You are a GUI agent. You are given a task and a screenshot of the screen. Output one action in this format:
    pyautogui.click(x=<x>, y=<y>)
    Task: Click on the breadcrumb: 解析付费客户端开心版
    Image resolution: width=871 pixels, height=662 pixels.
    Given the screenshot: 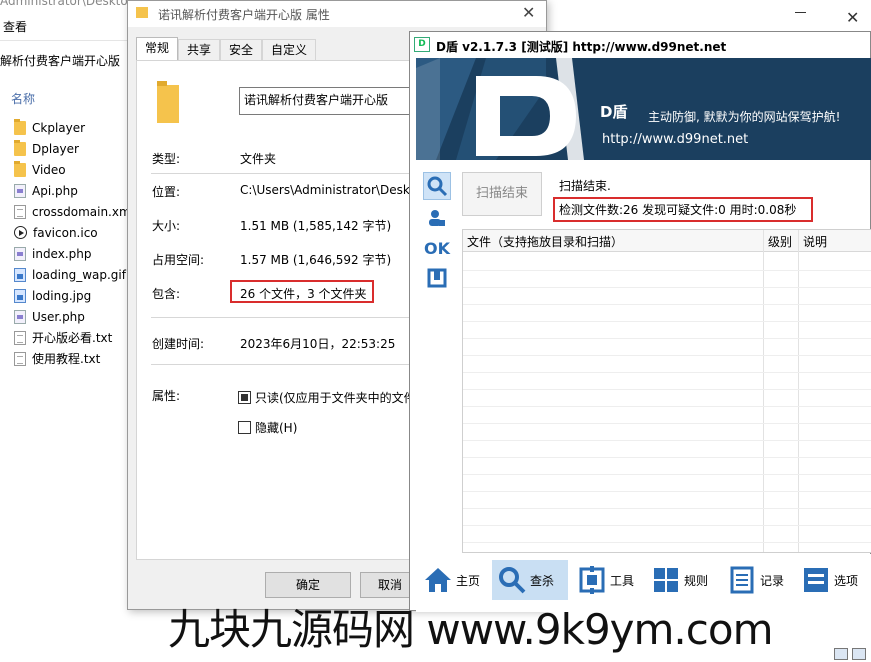 What is the action you would take?
    pyautogui.click(x=60, y=60)
    